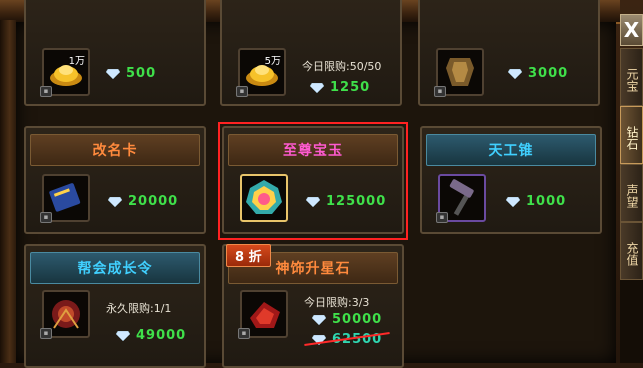  Describe the element at coordinates (139, 308) in the screenshot. I see `purchase-limit: 永久限购:1/1` at that location.